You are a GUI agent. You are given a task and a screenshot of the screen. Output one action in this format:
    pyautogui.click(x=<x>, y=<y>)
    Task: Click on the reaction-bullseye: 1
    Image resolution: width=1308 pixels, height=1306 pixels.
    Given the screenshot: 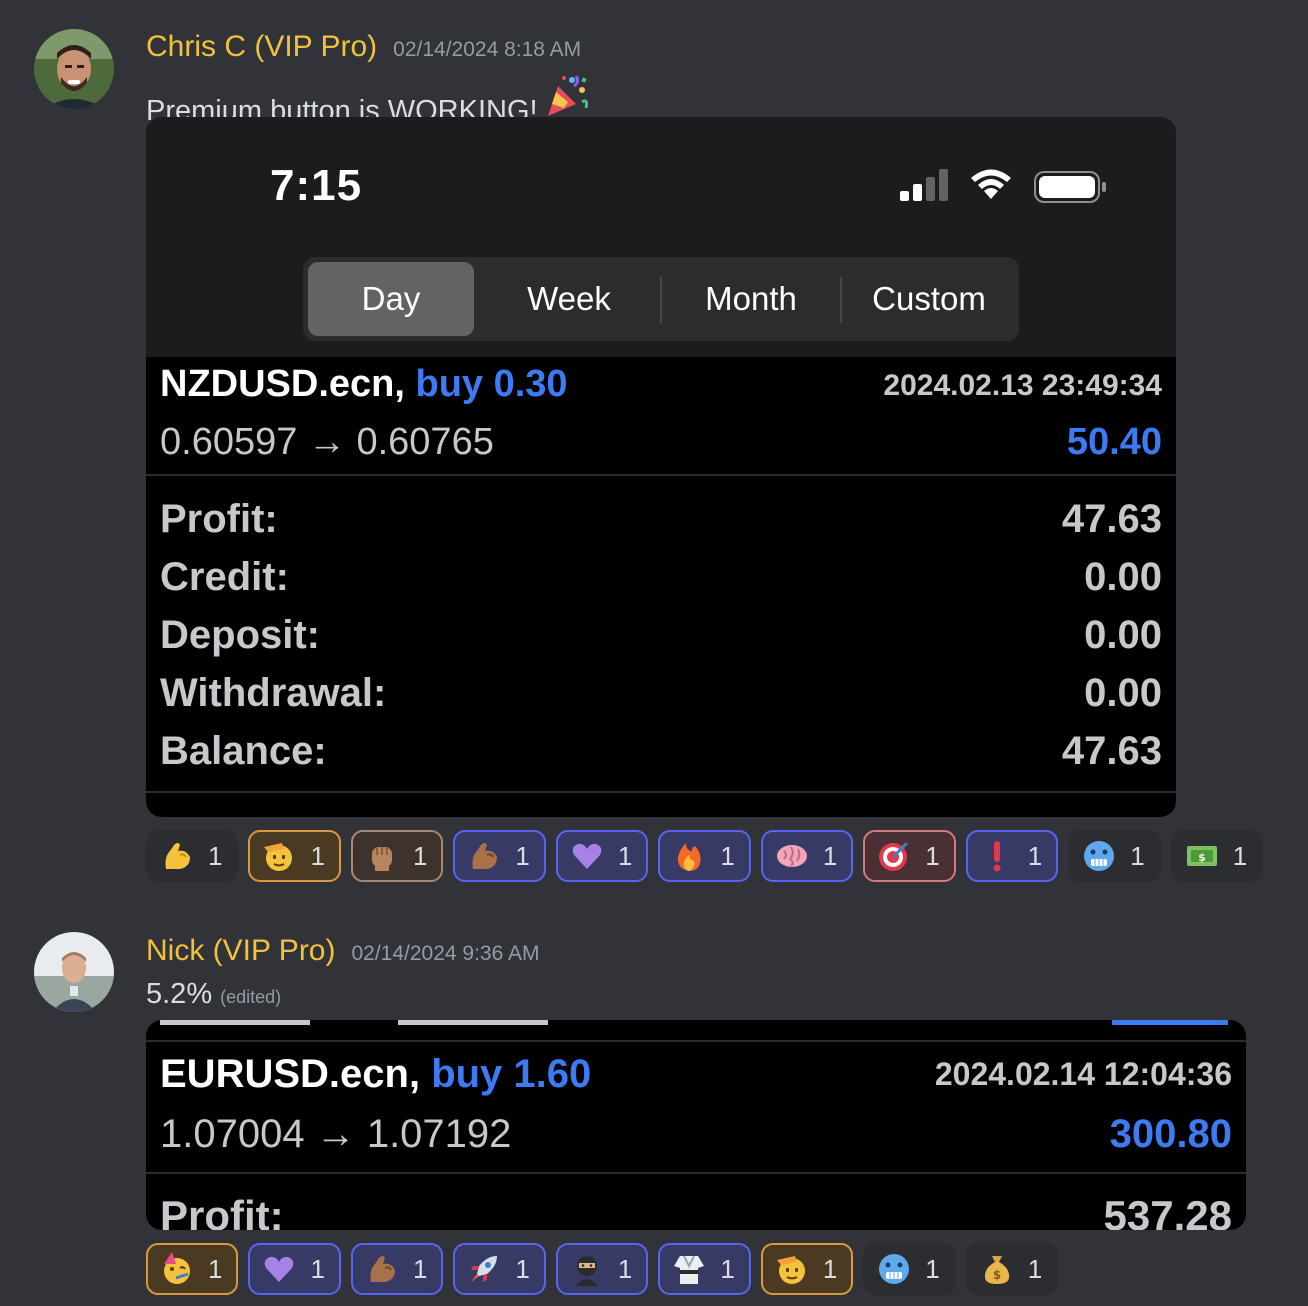 What is the action you would take?
    pyautogui.click(x=909, y=856)
    